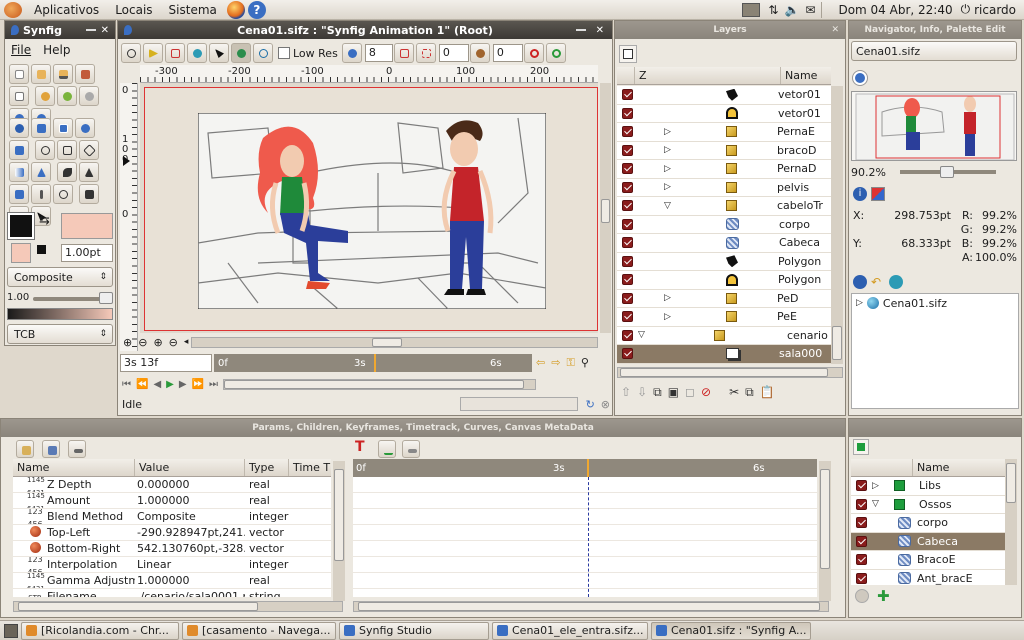 This screenshot has width=1024, height=640. What do you see at coordinates (590, 404) in the screenshot?
I see `refresh-render-icon: ↻` at bounding box center [590, 404].